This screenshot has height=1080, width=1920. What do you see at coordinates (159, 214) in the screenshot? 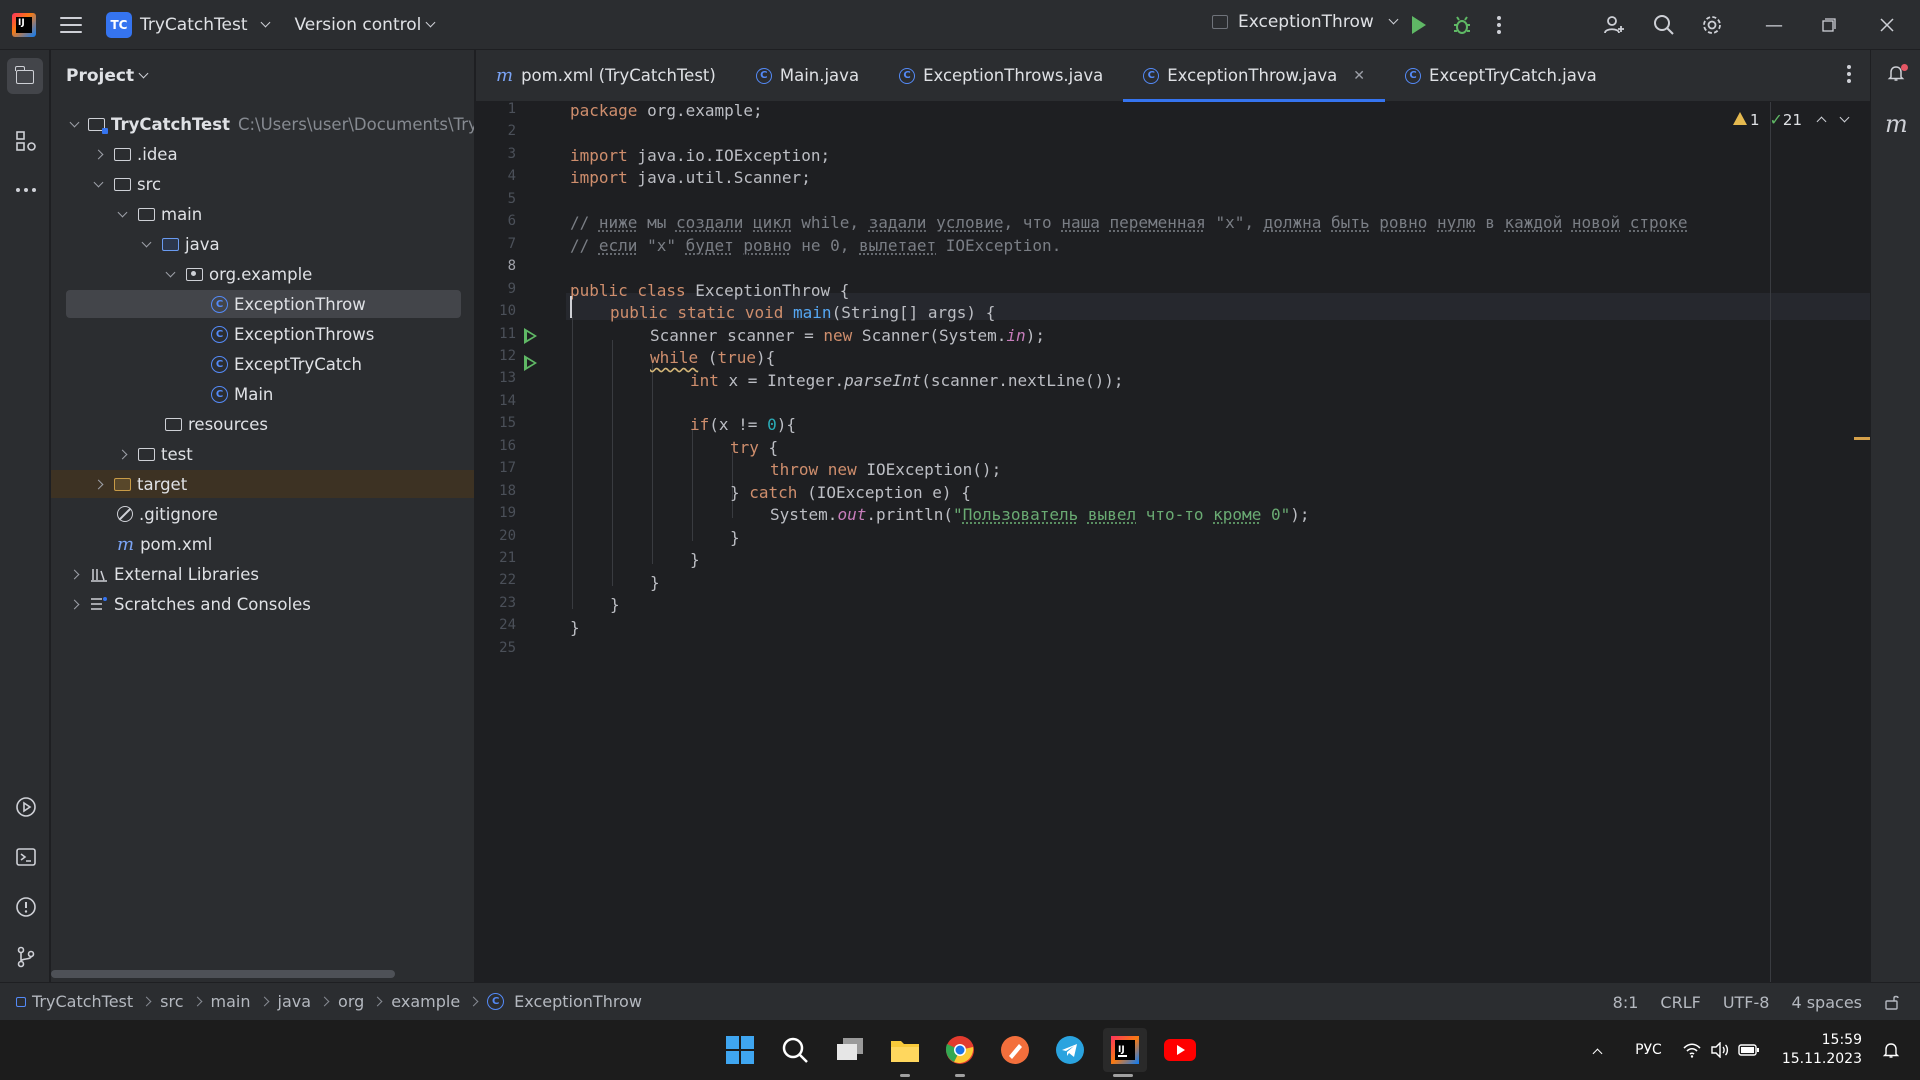
I see `tree-item-main: main` at bounding box center [159, 214].